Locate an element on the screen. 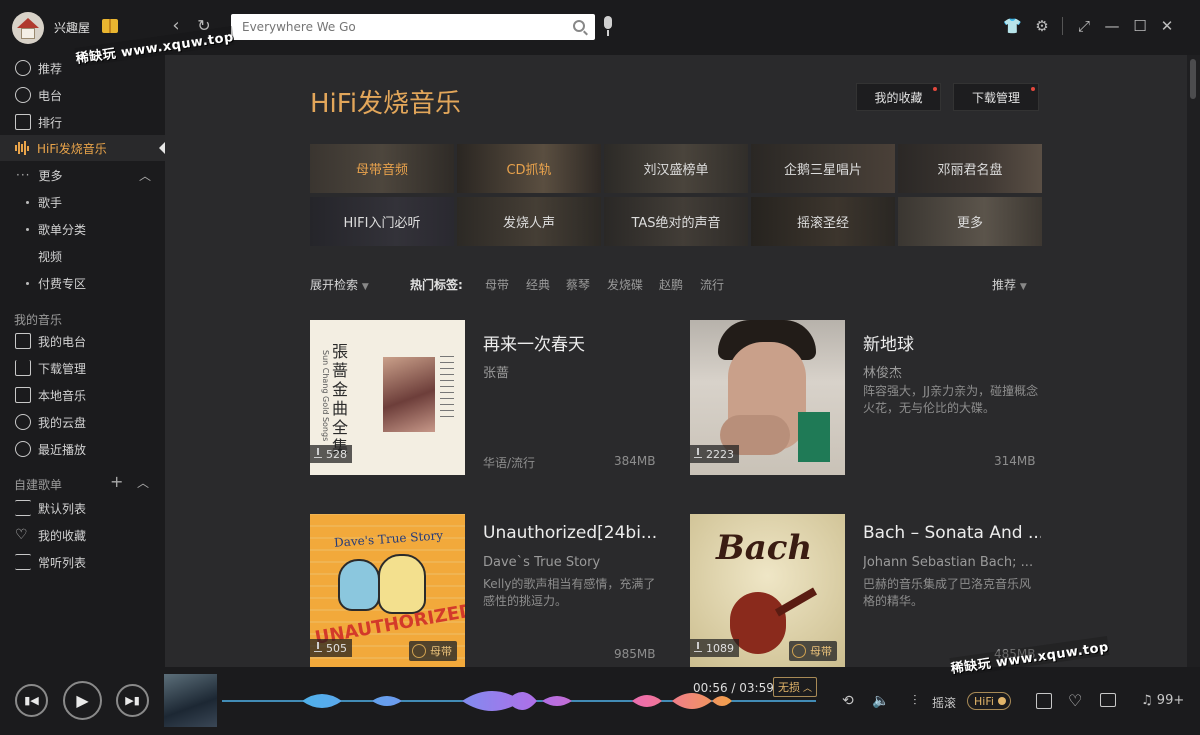  album-cover: 張蔷金曲全集 Sun Chang Gold Songs 528 is located at coordinates (387, 397).